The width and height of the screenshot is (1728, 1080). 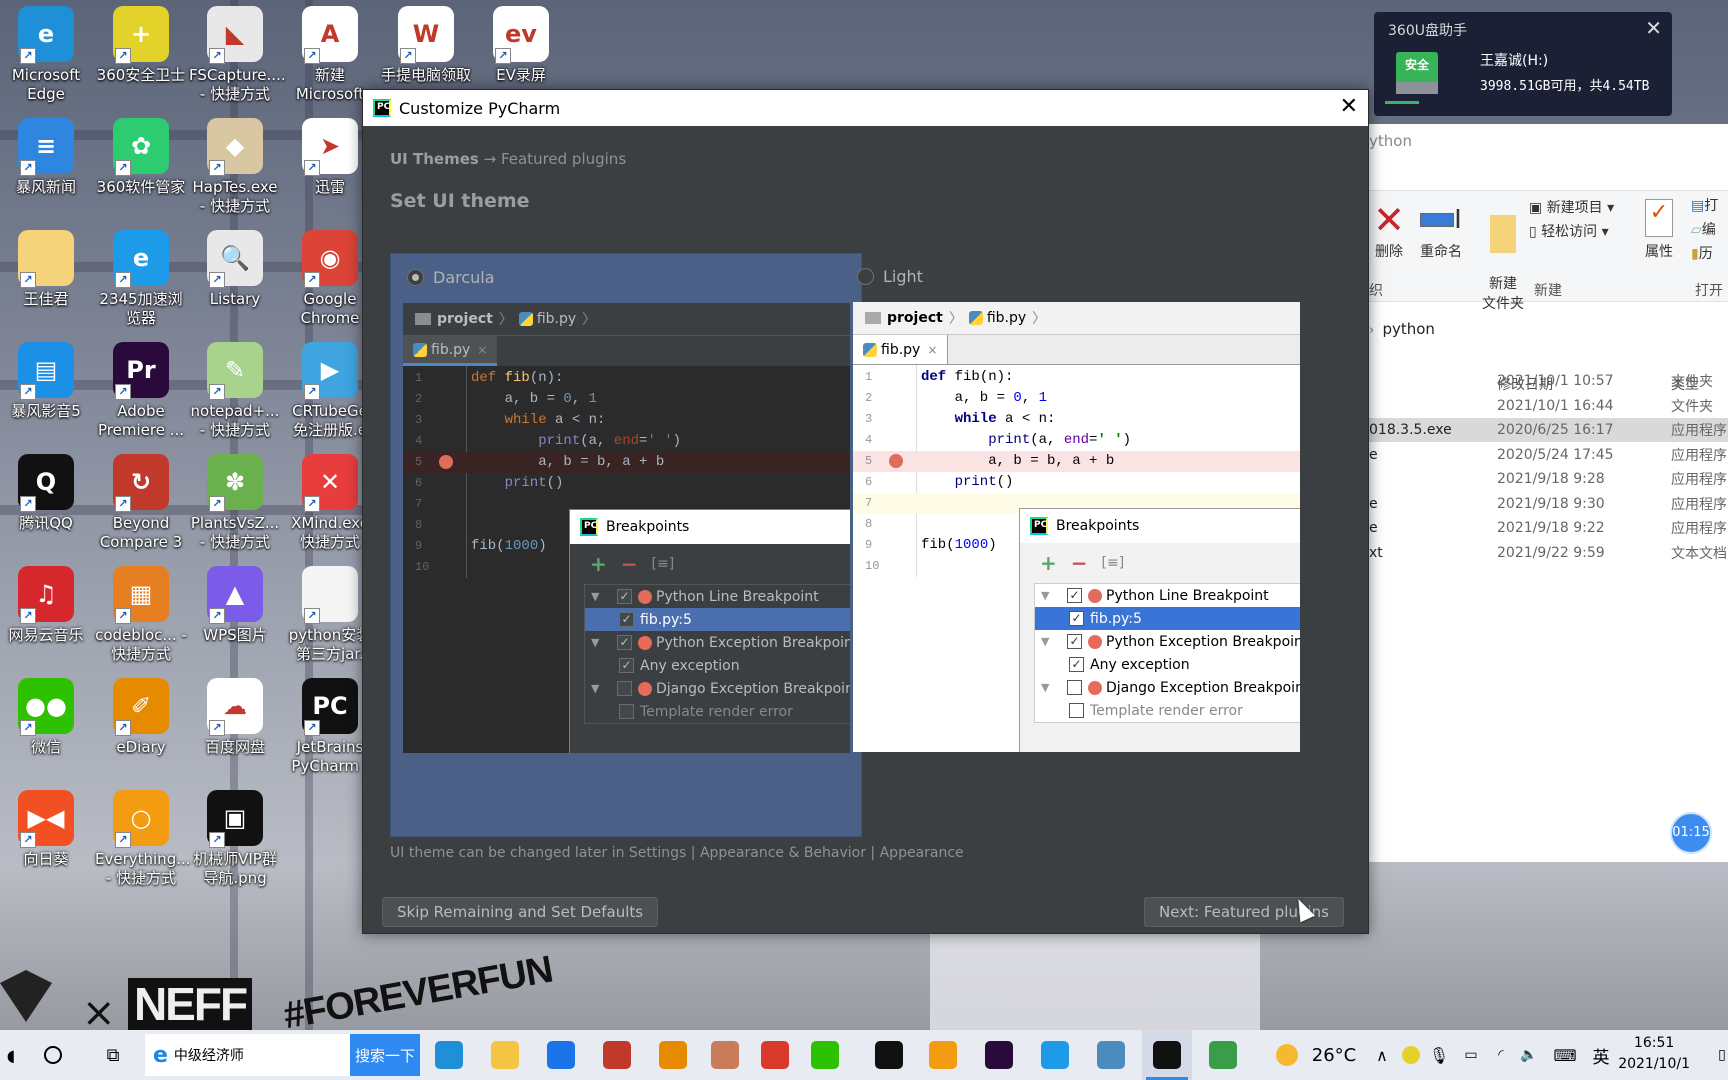 What do you see at coordinates (663, 564) in the screenshot?
I see `copy-icon: [≡]` at bounding box center [663, 564].